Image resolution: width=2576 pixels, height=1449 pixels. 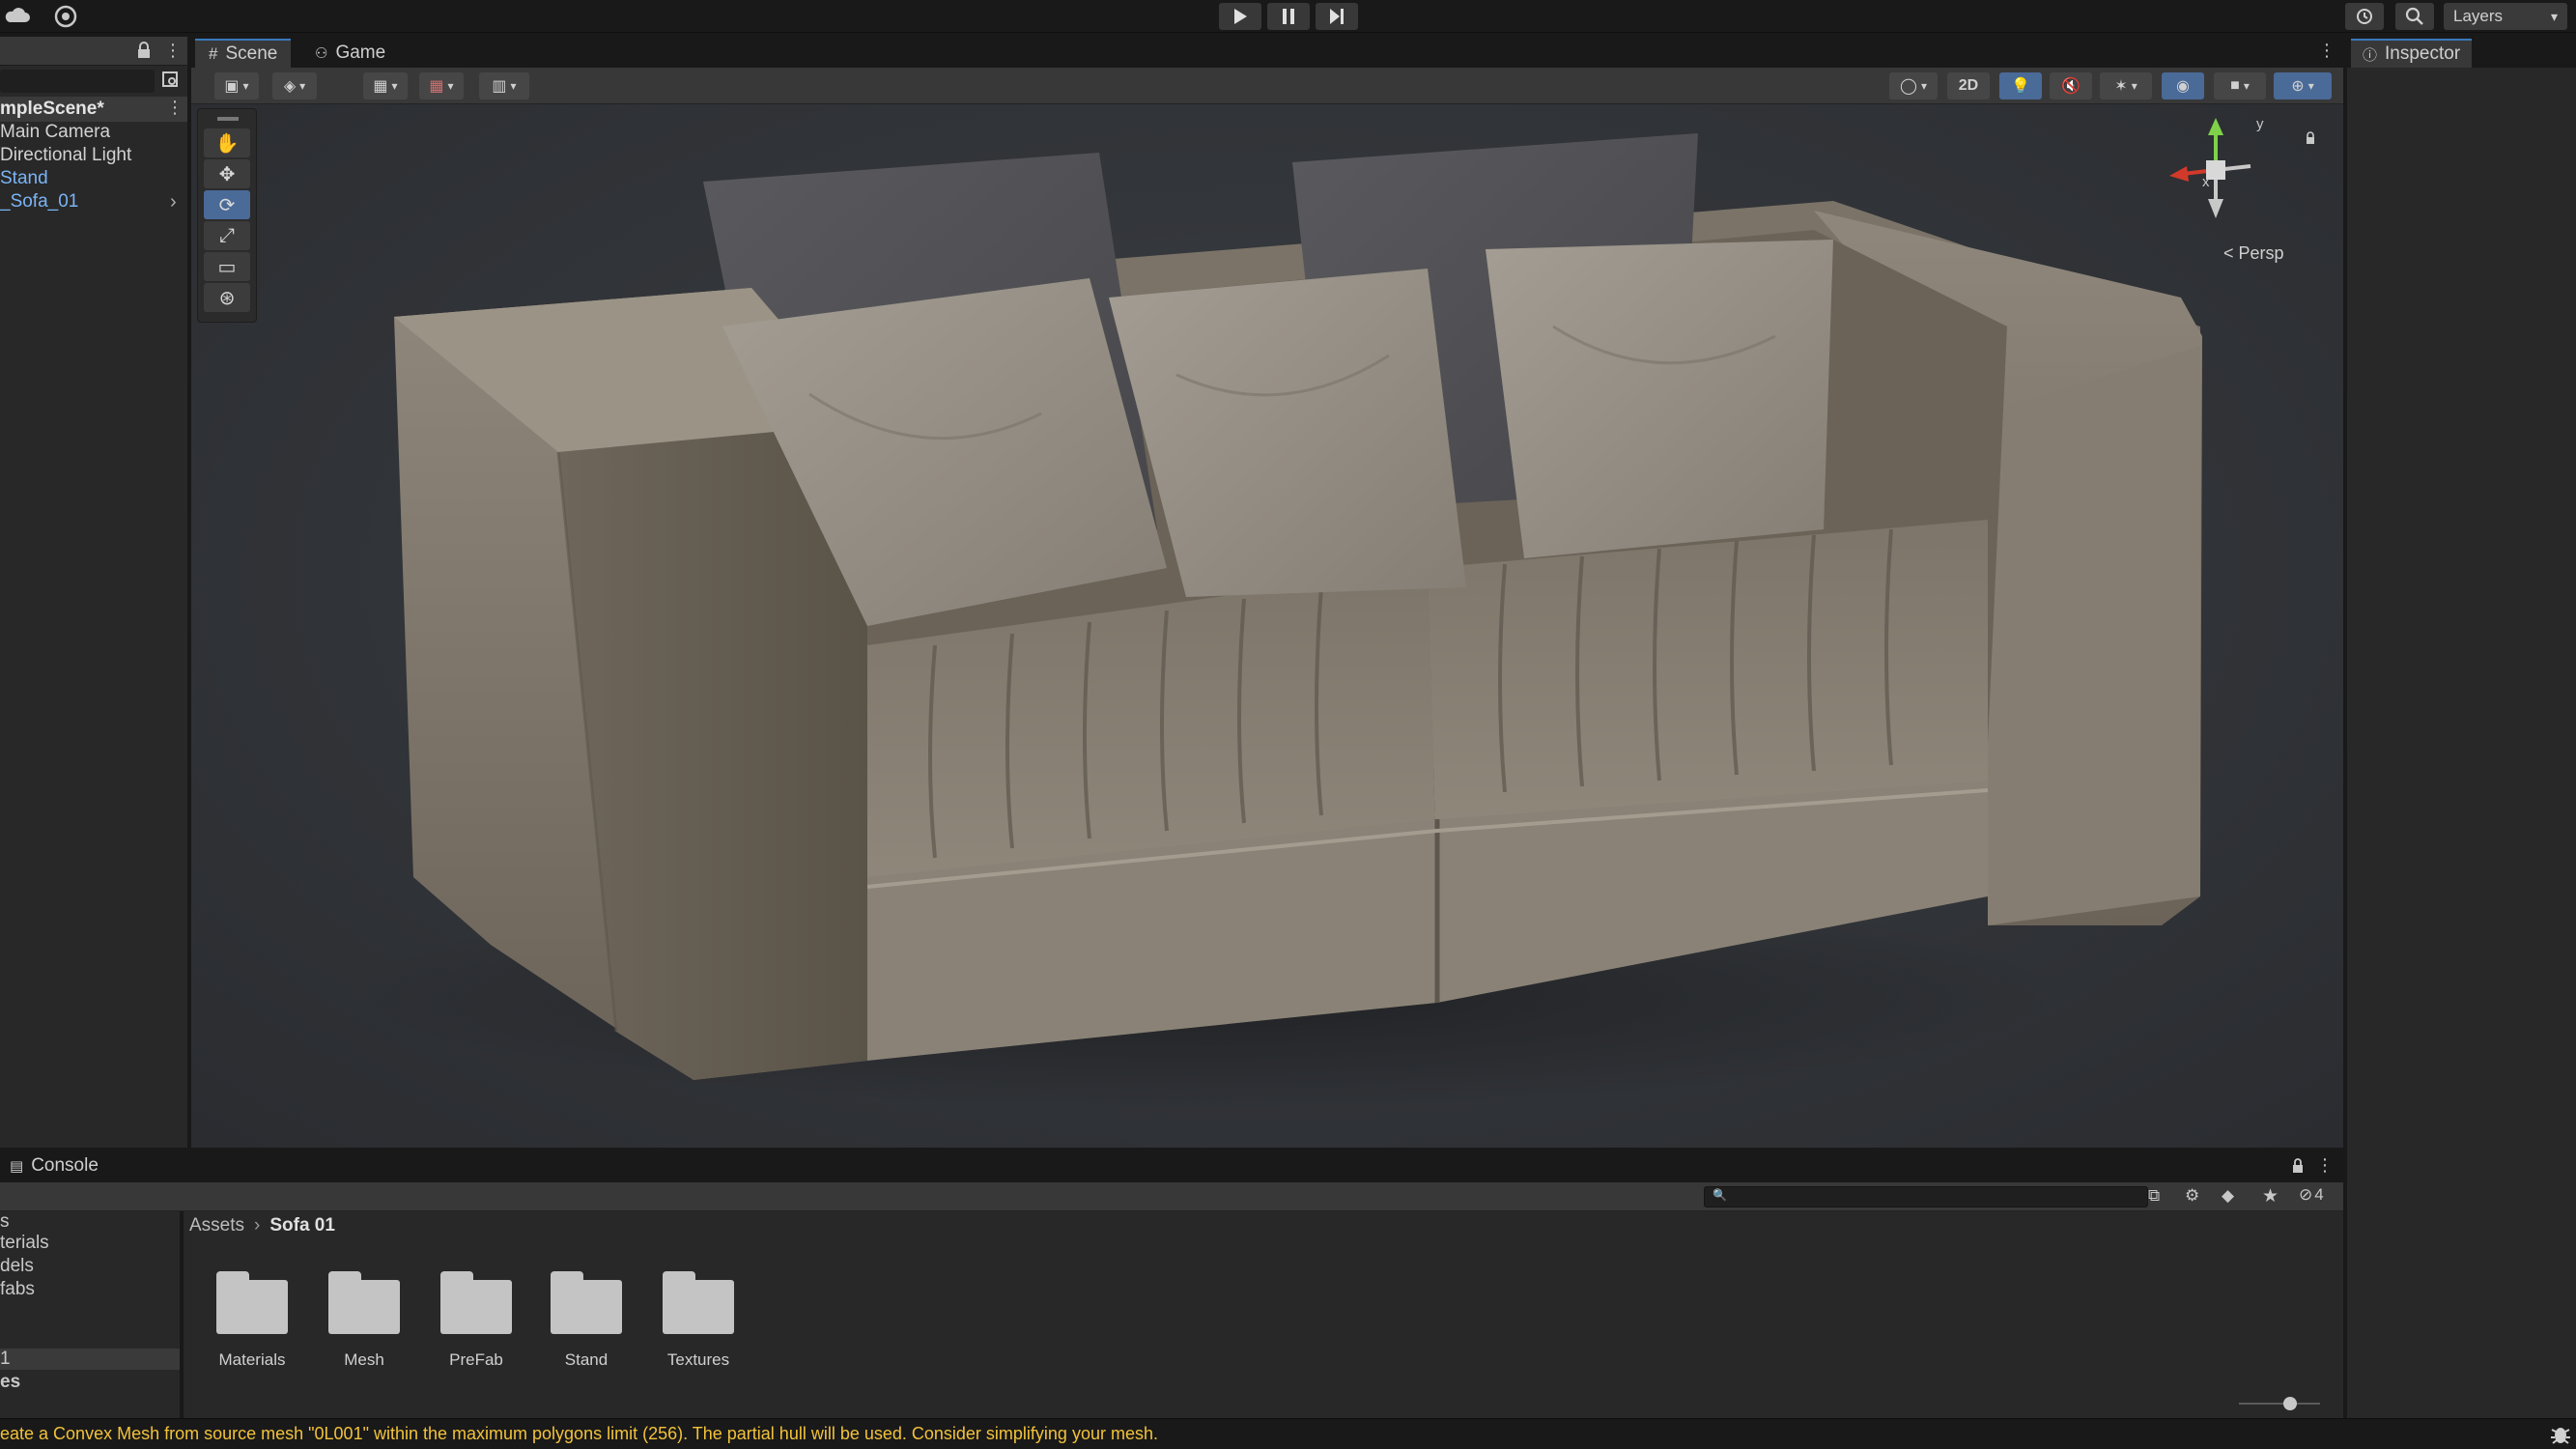 What do you see at coordinates (2183, 85) in the screenshot?
I see `scene-visibility-toggle: ◉` at bounding box center [2183, 85].